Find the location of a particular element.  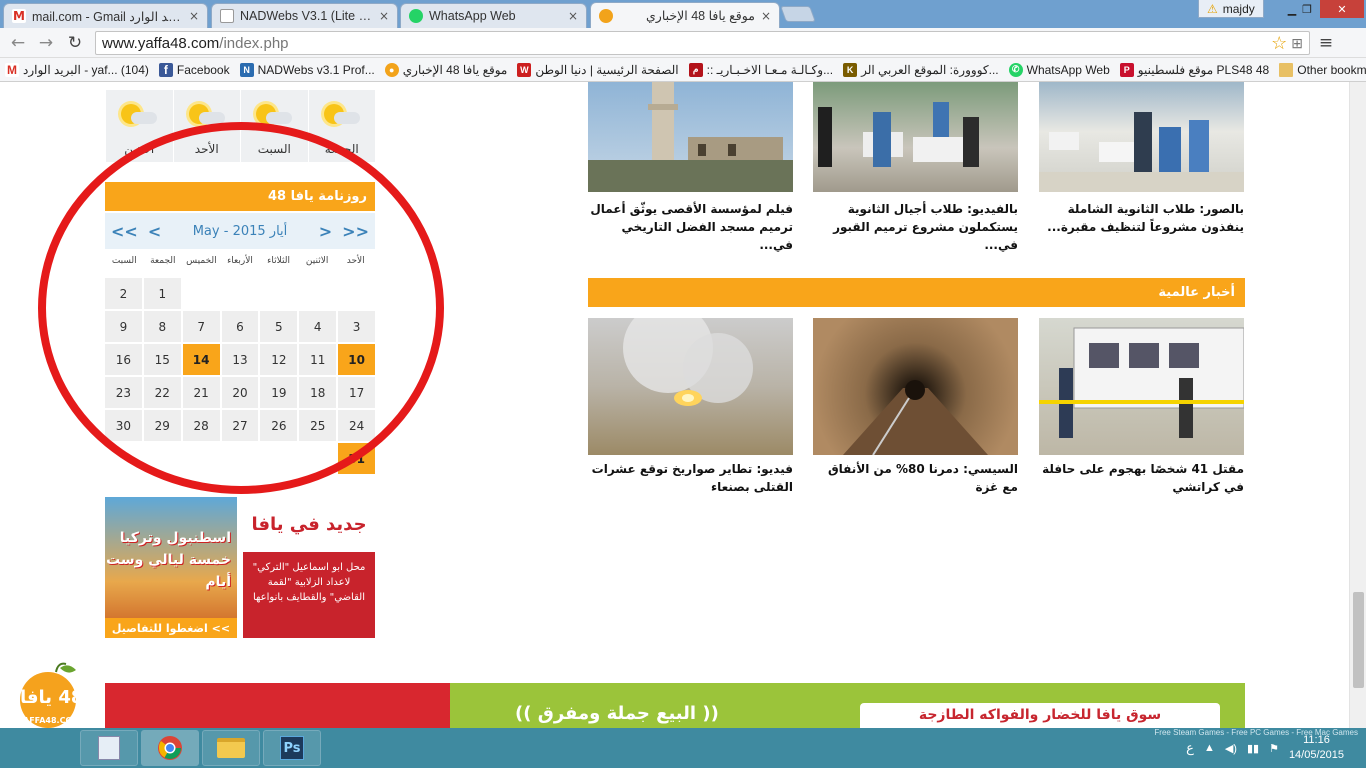

calendar-day: 25 is located at coordinates (318, 425).